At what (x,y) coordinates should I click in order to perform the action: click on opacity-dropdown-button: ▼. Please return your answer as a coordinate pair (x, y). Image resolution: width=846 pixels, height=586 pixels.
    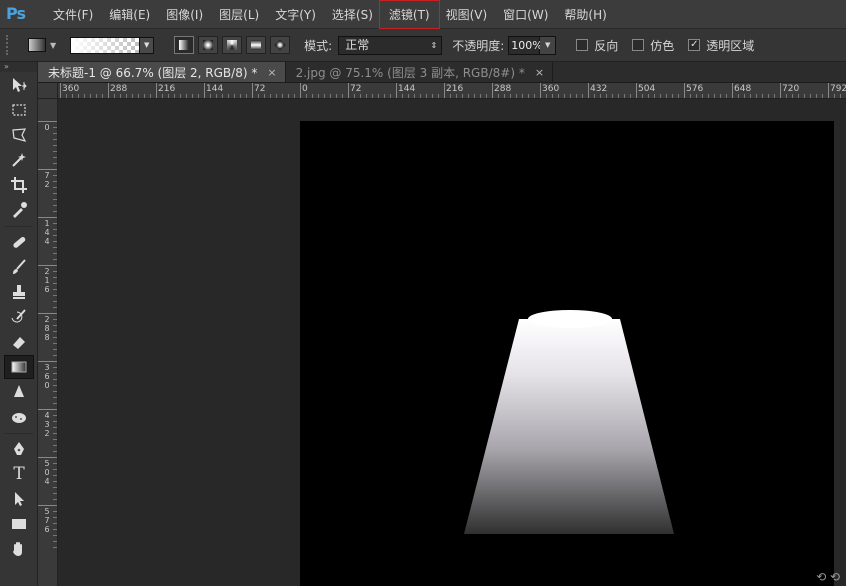
    Looking at the image, I should click on (548, 45).